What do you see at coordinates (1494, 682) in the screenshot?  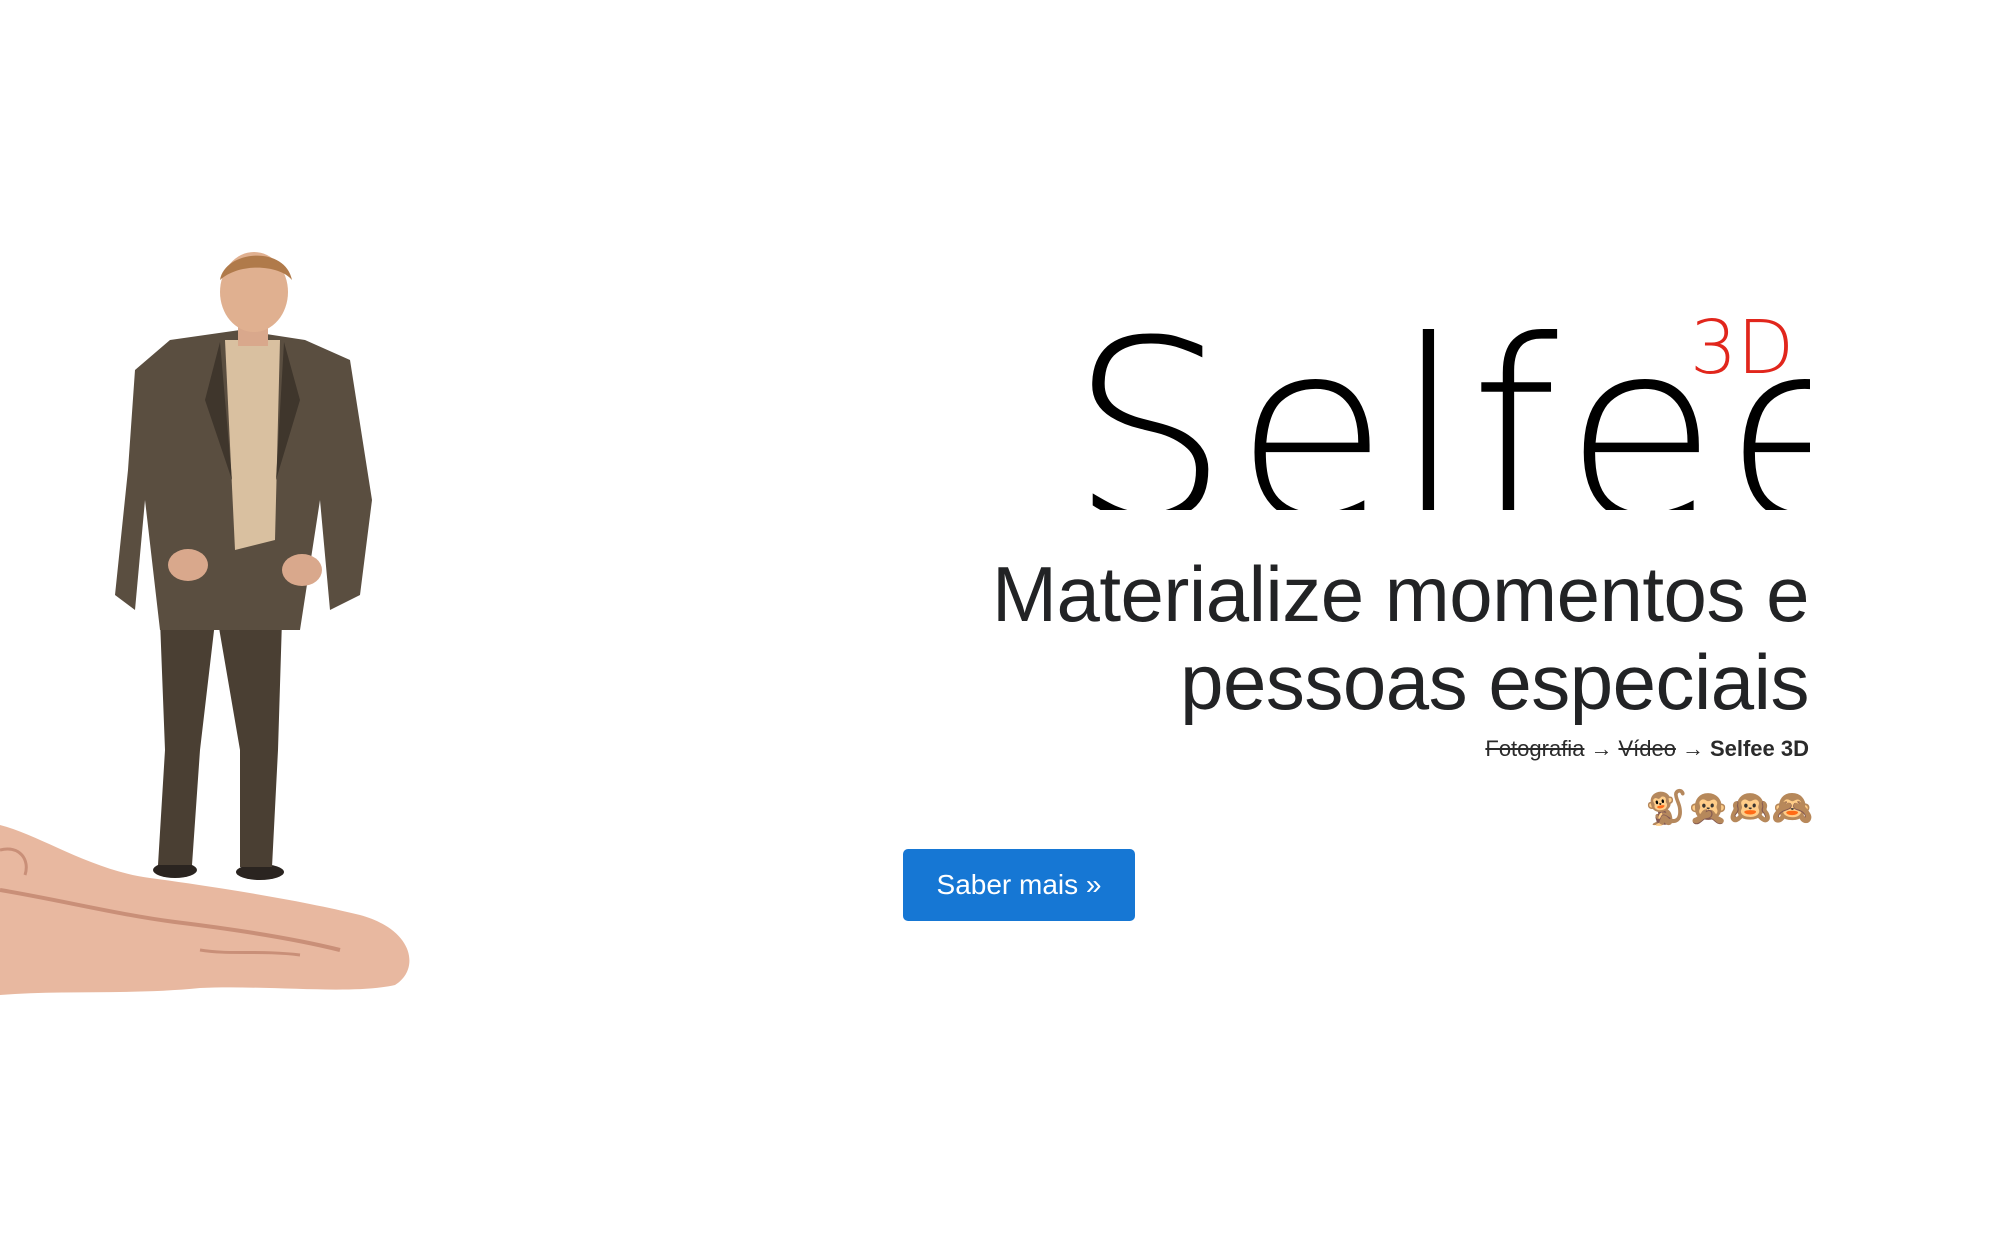 I see `headline-line-2: pessoas especiais` at bounding box center [1494, 682].